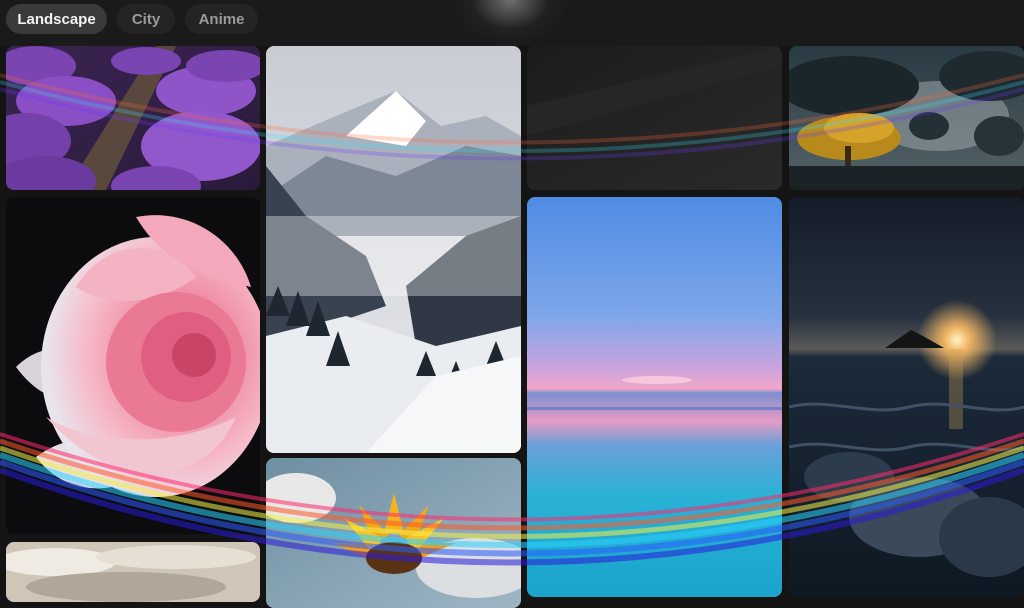 Image resolution: width=1024 pixels, height=608 pixels. I want to click on lavender-field-image, so click(133, 118).